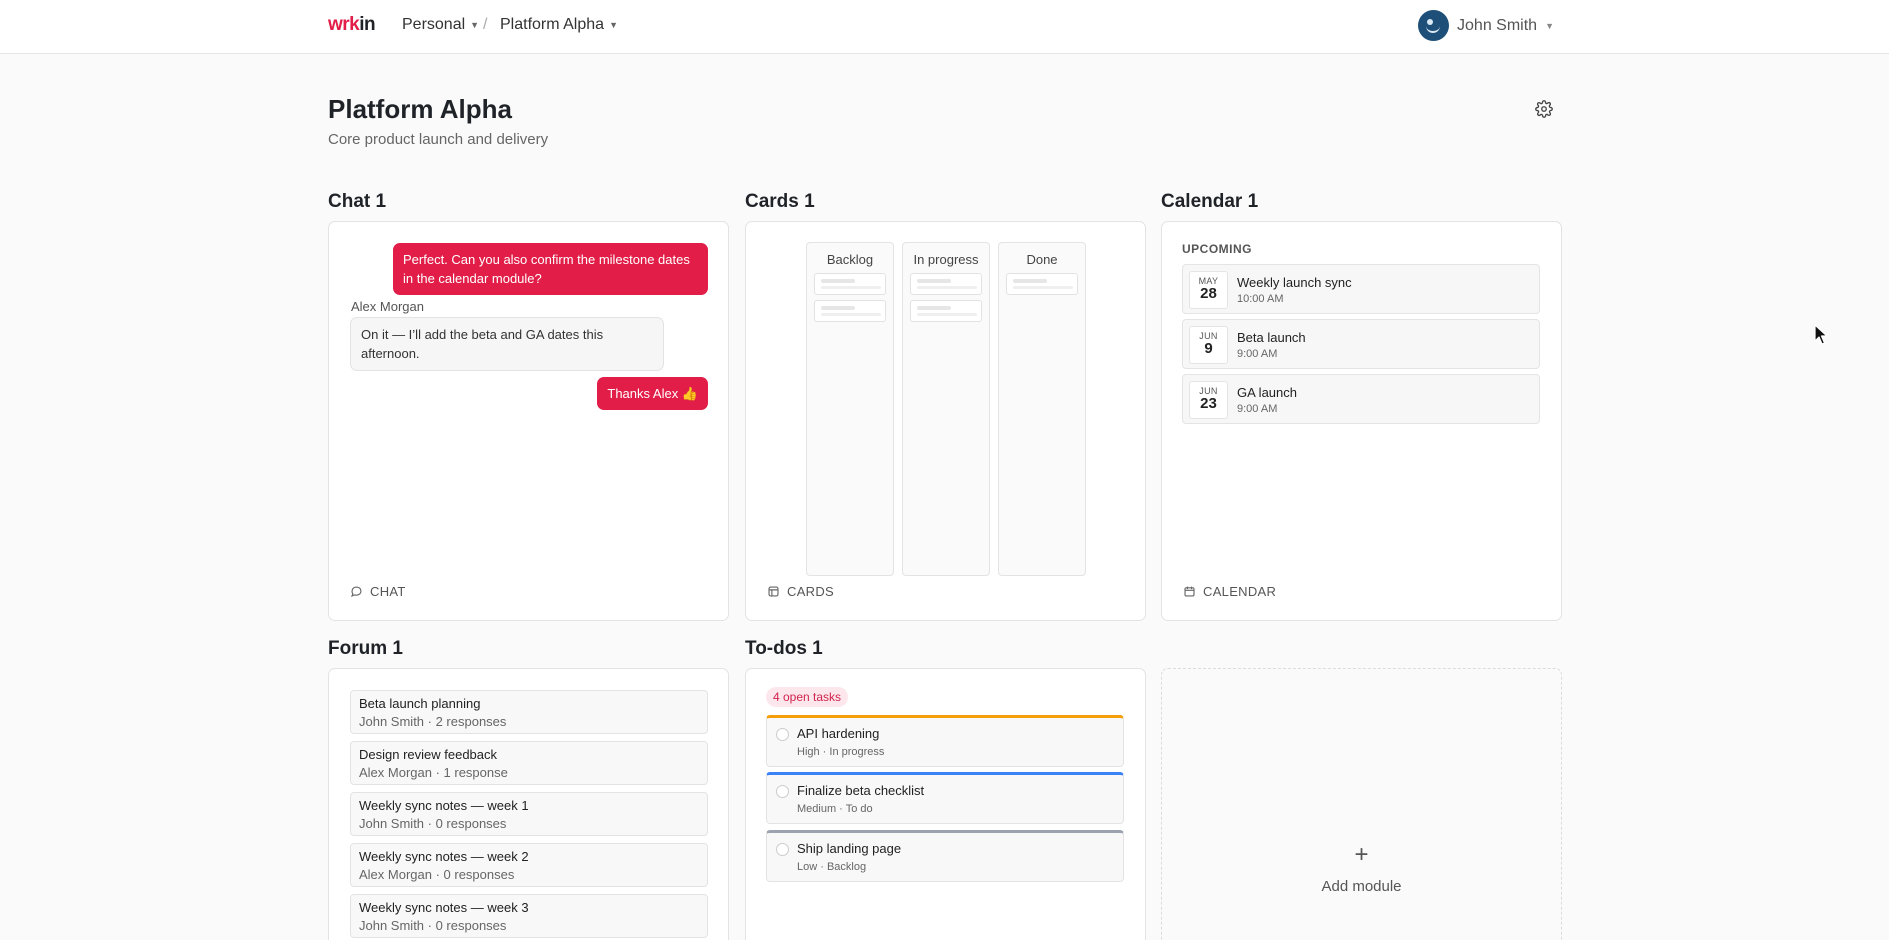  I want to click on breadcrumb-project: Platform Alpha ▼, so click(559, 25).